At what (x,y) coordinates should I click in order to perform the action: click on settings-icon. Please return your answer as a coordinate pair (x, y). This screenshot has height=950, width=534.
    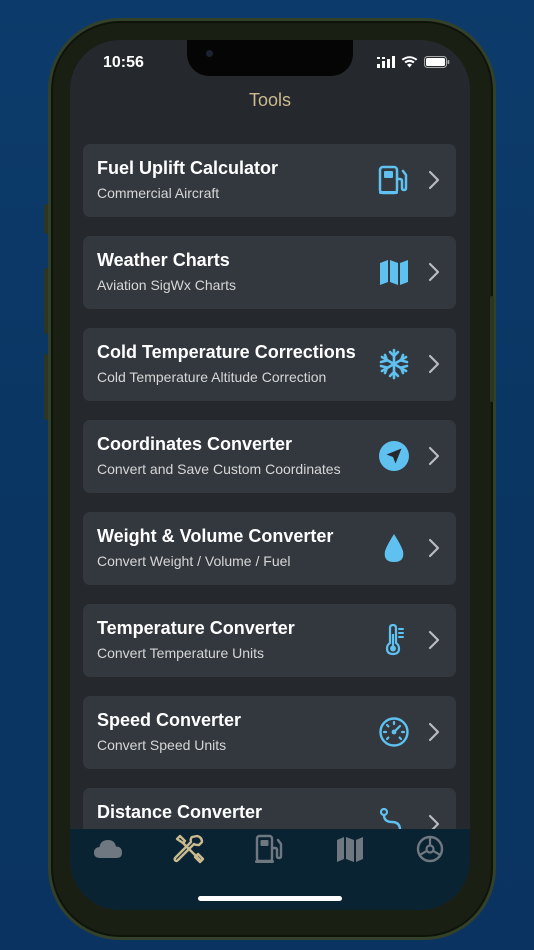
    Looking at the image, I should click on (430, 849).